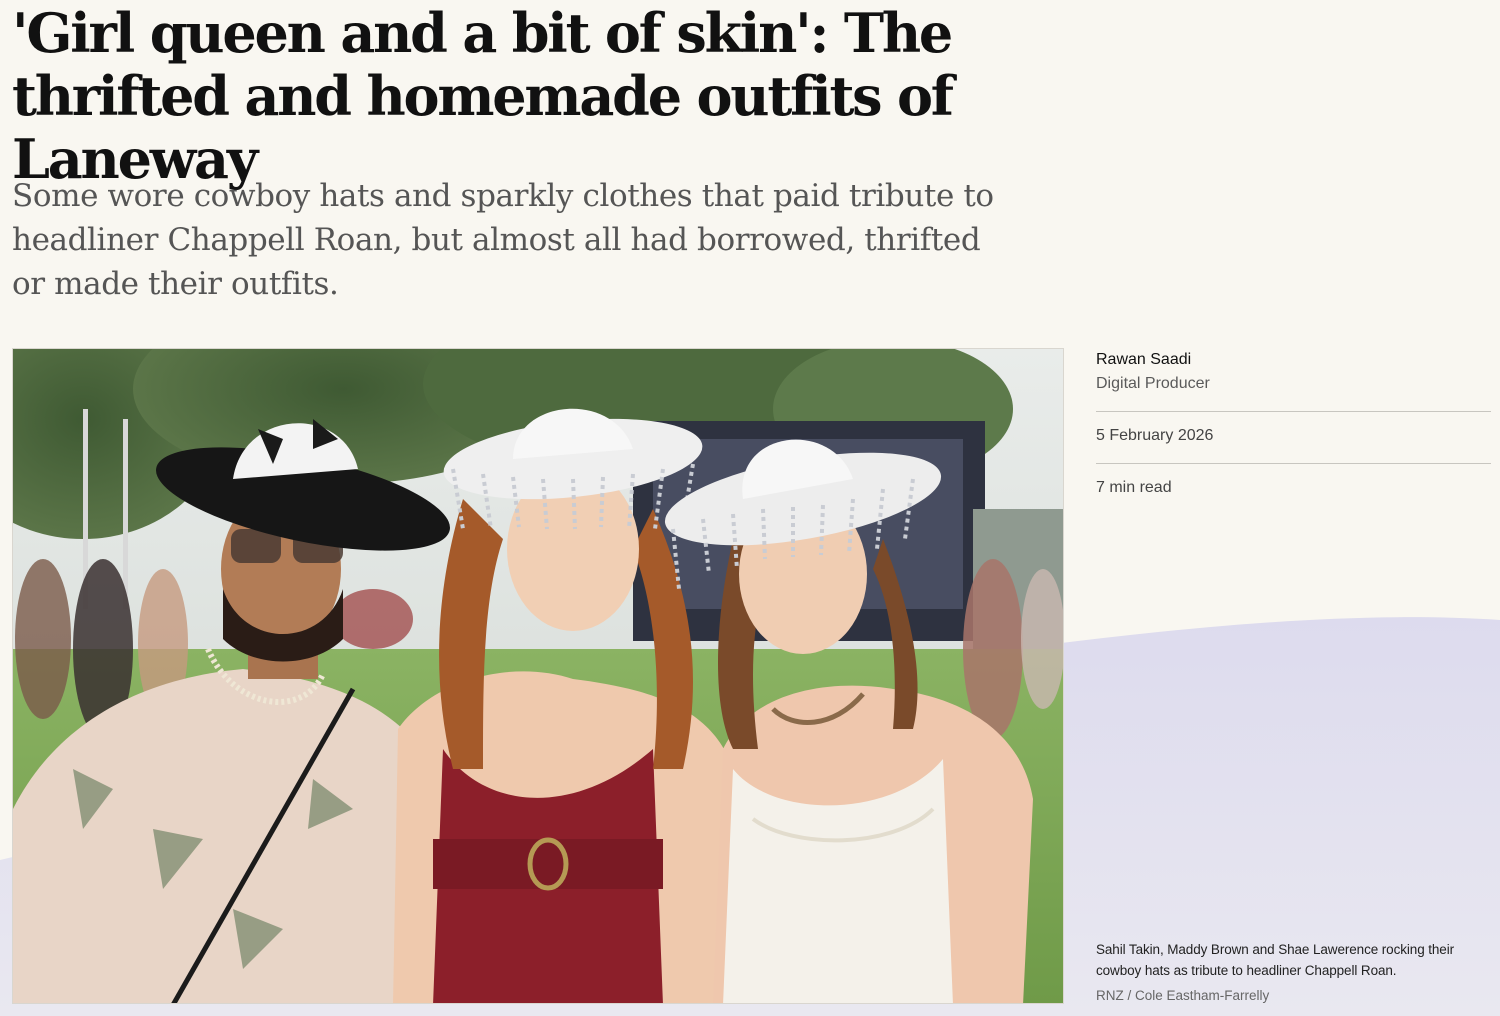 This screenshot has width=1500, height=1016. What do you see at coordinates (1293, 360) in the screenshot?
I see `author-name: Rawan Saadi` at bounding box center [1293, 360].